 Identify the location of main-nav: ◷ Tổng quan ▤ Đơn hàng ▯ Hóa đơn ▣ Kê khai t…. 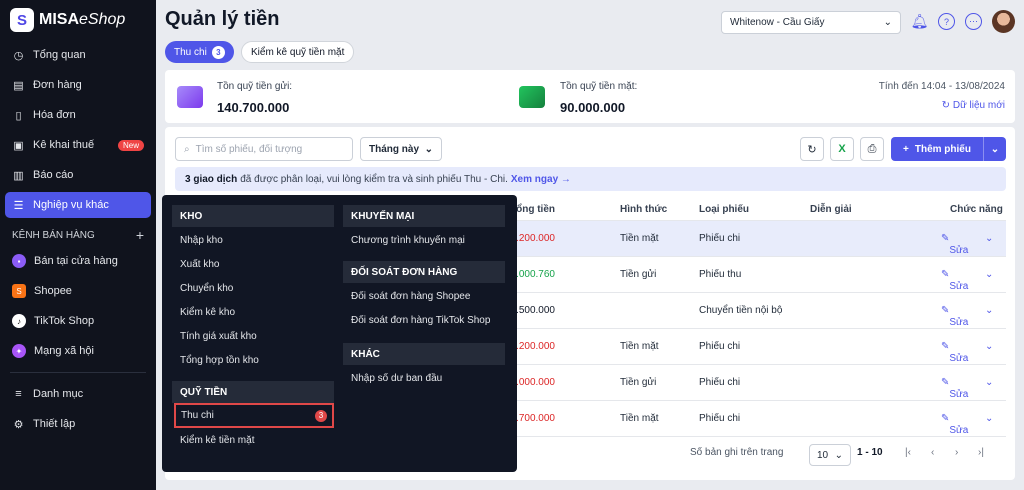
(78, 132).